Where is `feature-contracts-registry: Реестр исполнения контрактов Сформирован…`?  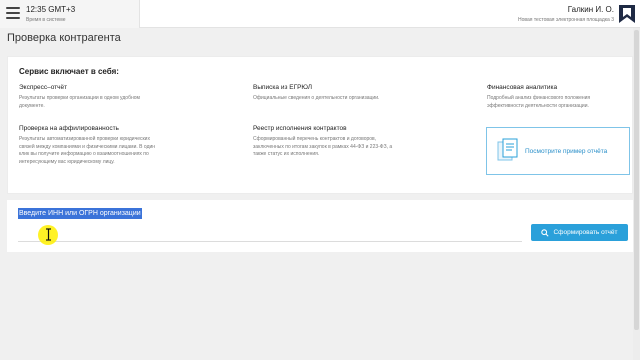
feature-contracts-registry: Реестр исполнения контрактов Сформирован… is located at coordinates (323, 142).